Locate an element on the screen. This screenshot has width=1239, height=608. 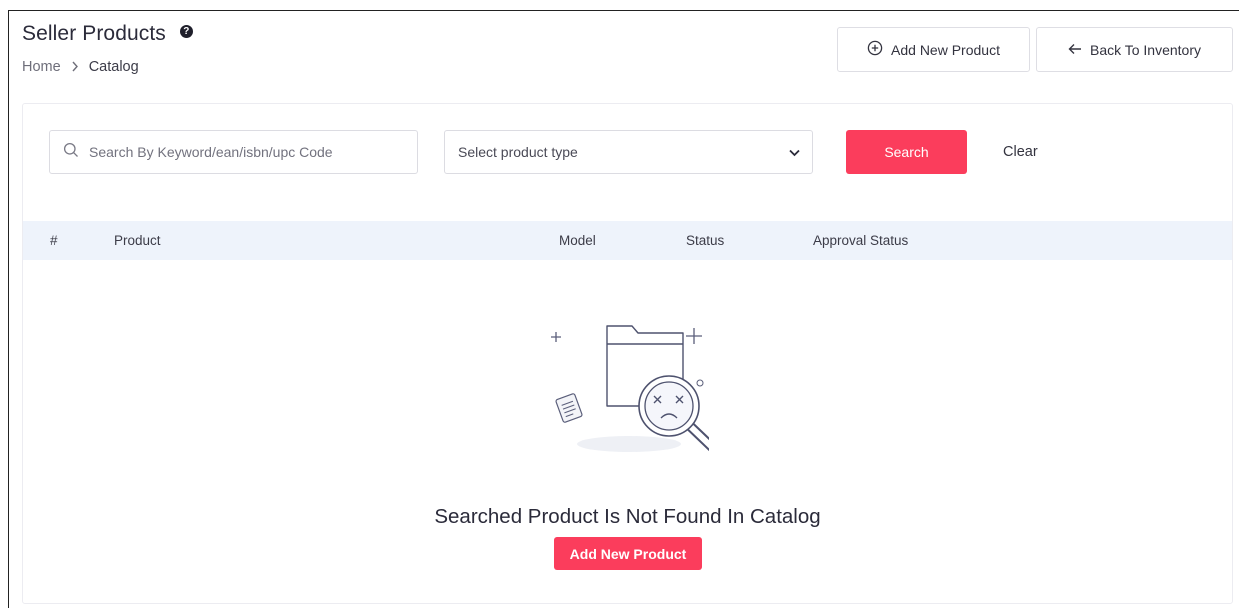
add-new-product-label: Add New Product is located at coordinates (945, 49).